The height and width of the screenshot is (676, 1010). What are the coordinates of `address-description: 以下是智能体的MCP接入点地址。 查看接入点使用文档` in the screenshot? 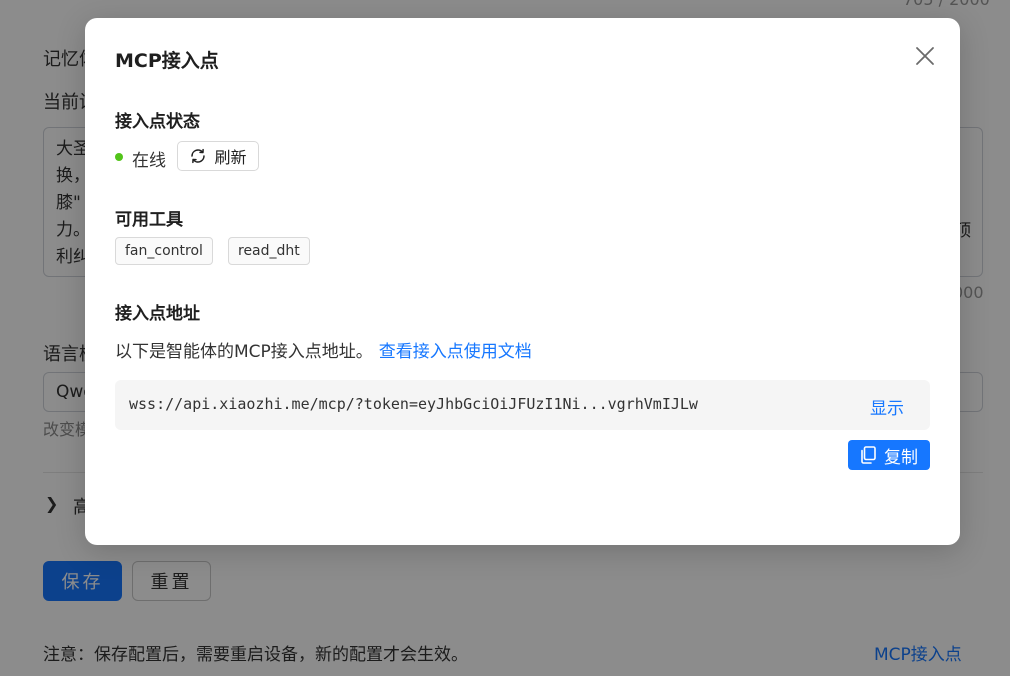 It's located at (323, 349).